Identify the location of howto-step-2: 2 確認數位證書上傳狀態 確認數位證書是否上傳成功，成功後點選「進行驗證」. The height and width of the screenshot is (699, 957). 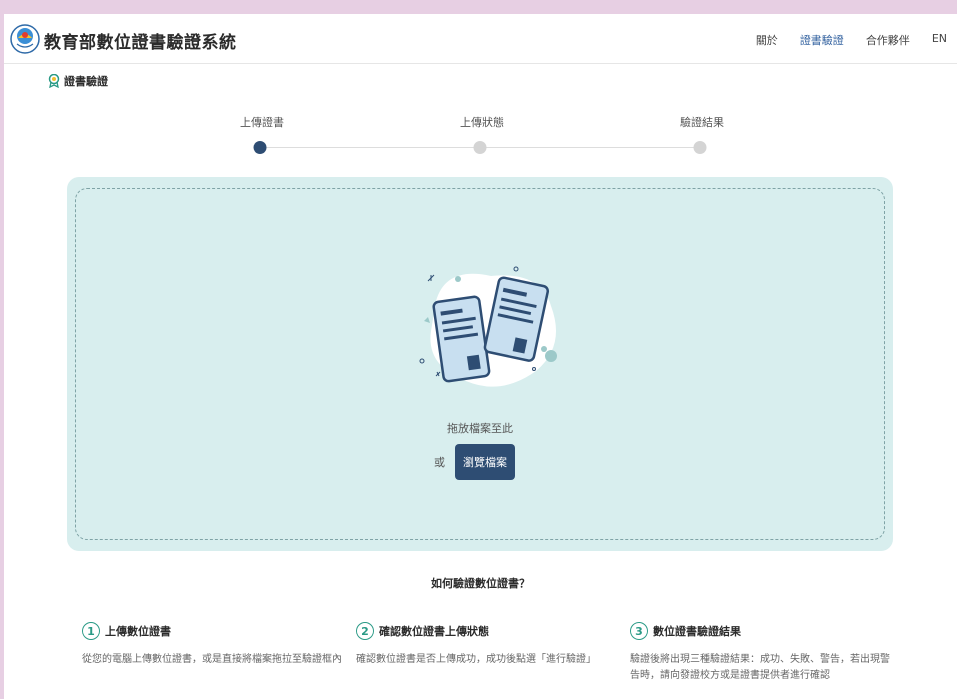
(486, 645).